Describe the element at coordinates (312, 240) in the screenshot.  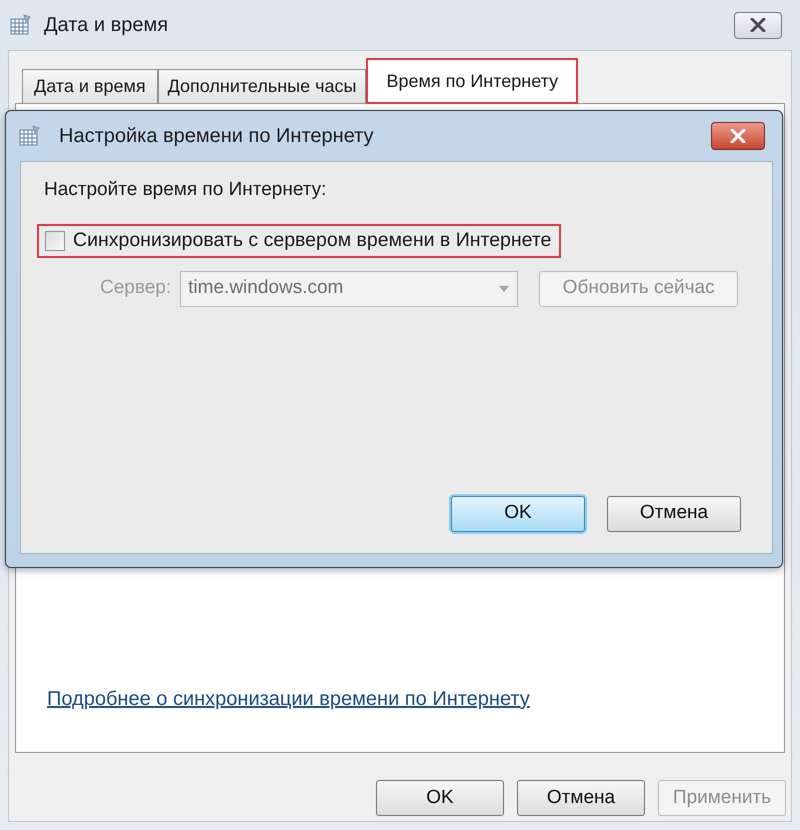
I see `checkbox-label: Синхронизировать с сервером времени в Интернете` at that location.